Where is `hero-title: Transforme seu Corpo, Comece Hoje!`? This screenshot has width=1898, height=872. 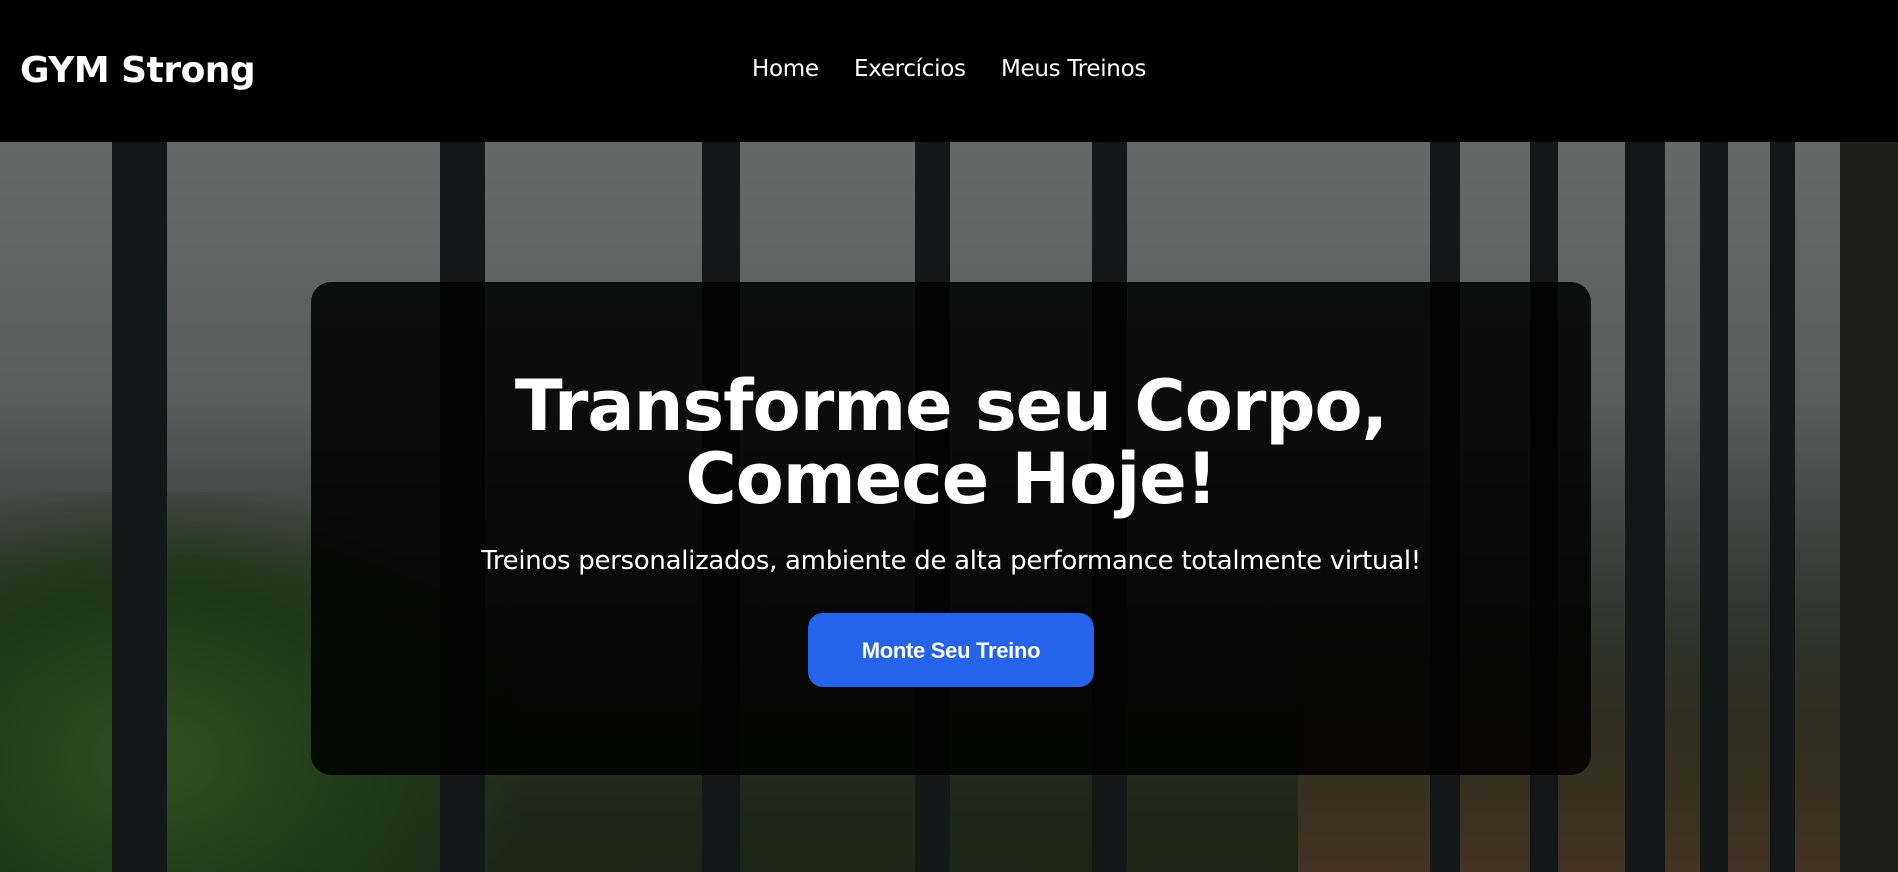
hero-title: Transforme seu Corpo, Comece Hoje! is located at coordinates (951, 443).